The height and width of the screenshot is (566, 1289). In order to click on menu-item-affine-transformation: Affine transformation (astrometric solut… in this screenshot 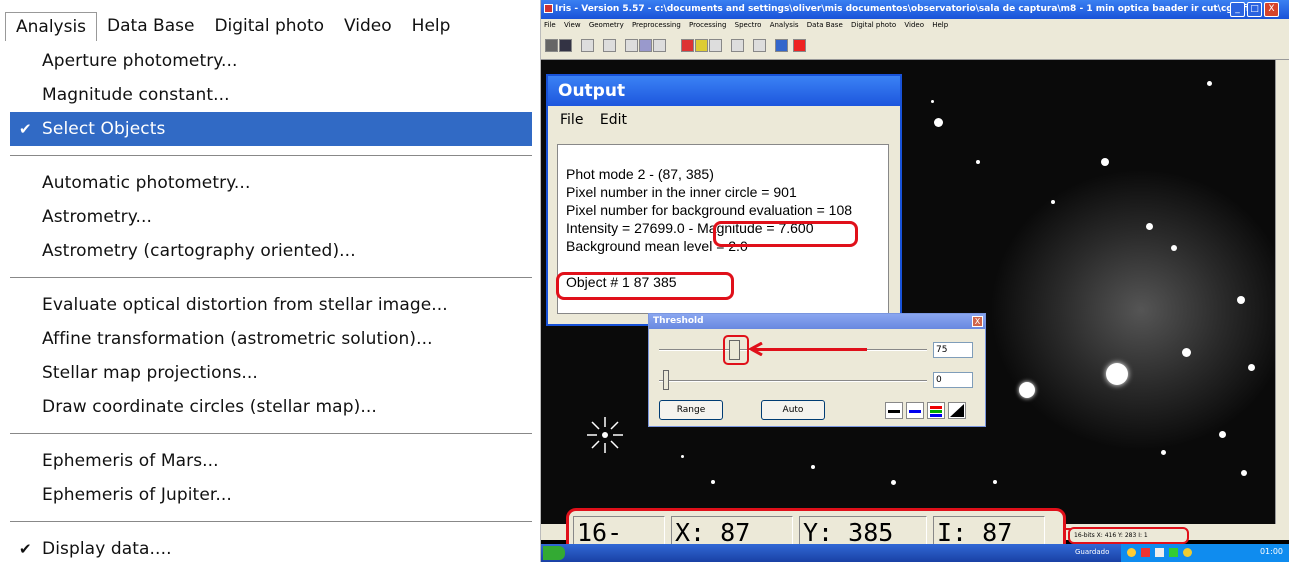, I will do `click(271, 339)`.